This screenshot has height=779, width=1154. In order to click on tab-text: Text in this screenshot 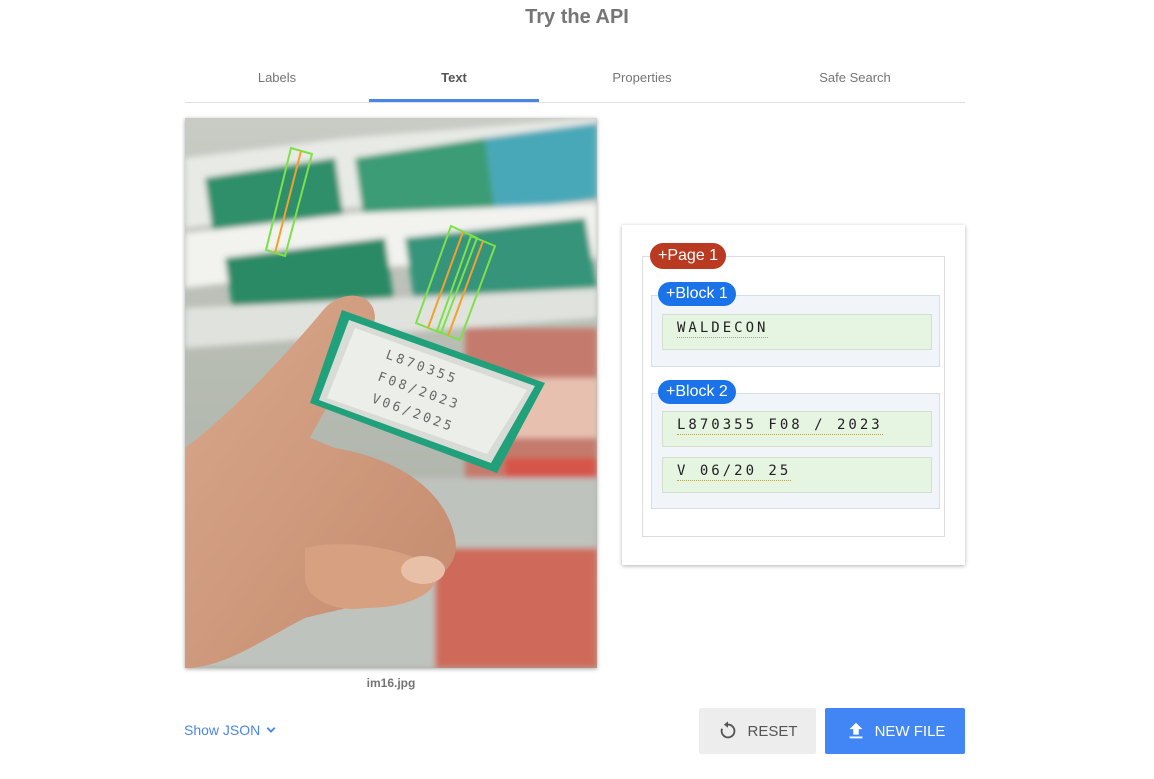, I will do `click(454, 81)`.